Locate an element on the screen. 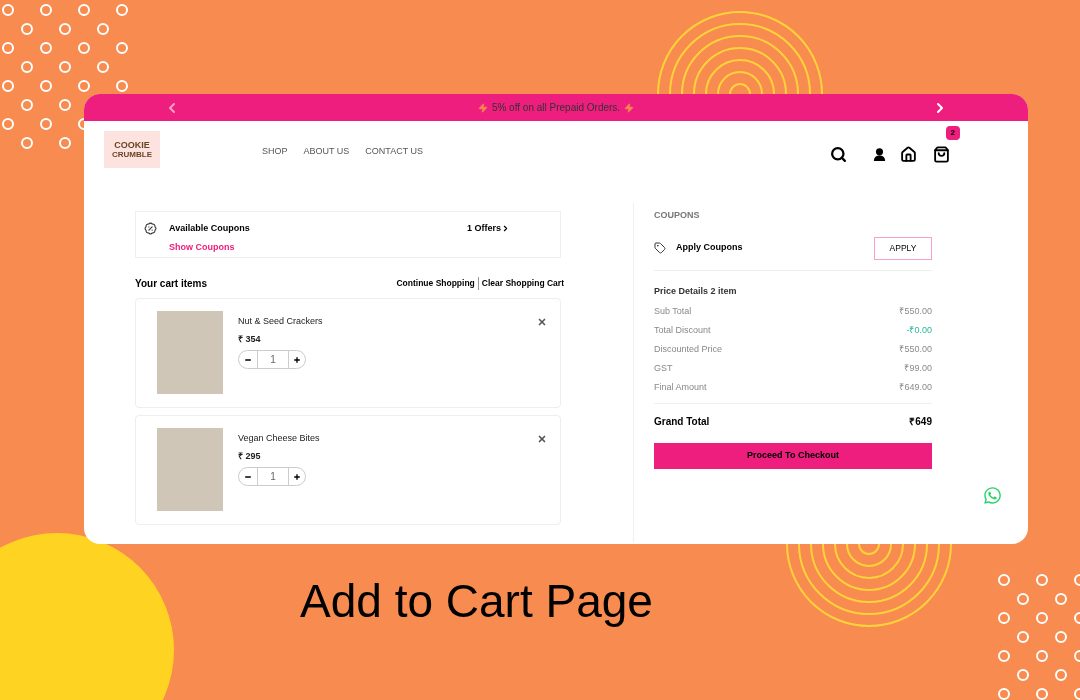 The width and height of the screenshot is (1080, 700). nav-link: CONTACT US is located at coordinates (394, 152).